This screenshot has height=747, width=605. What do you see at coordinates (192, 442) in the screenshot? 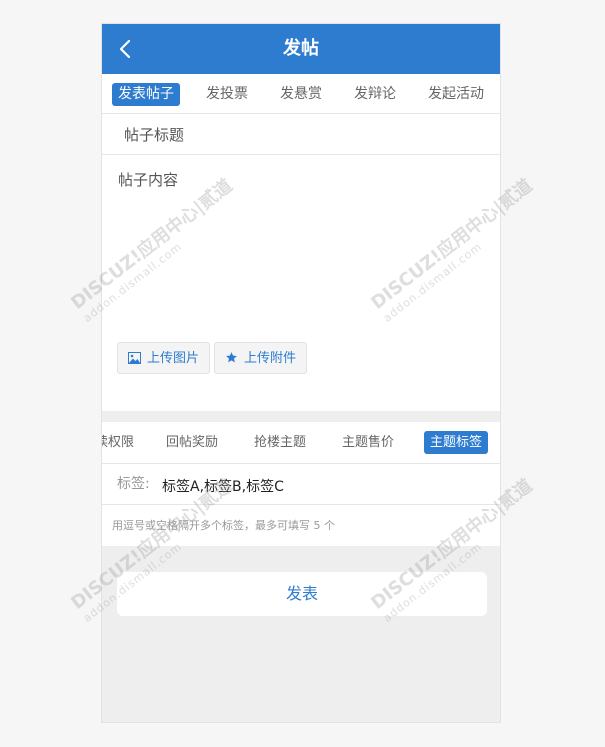
I see `tab-reply-reward: 回帖奖励` at bounding box center [192, 442].